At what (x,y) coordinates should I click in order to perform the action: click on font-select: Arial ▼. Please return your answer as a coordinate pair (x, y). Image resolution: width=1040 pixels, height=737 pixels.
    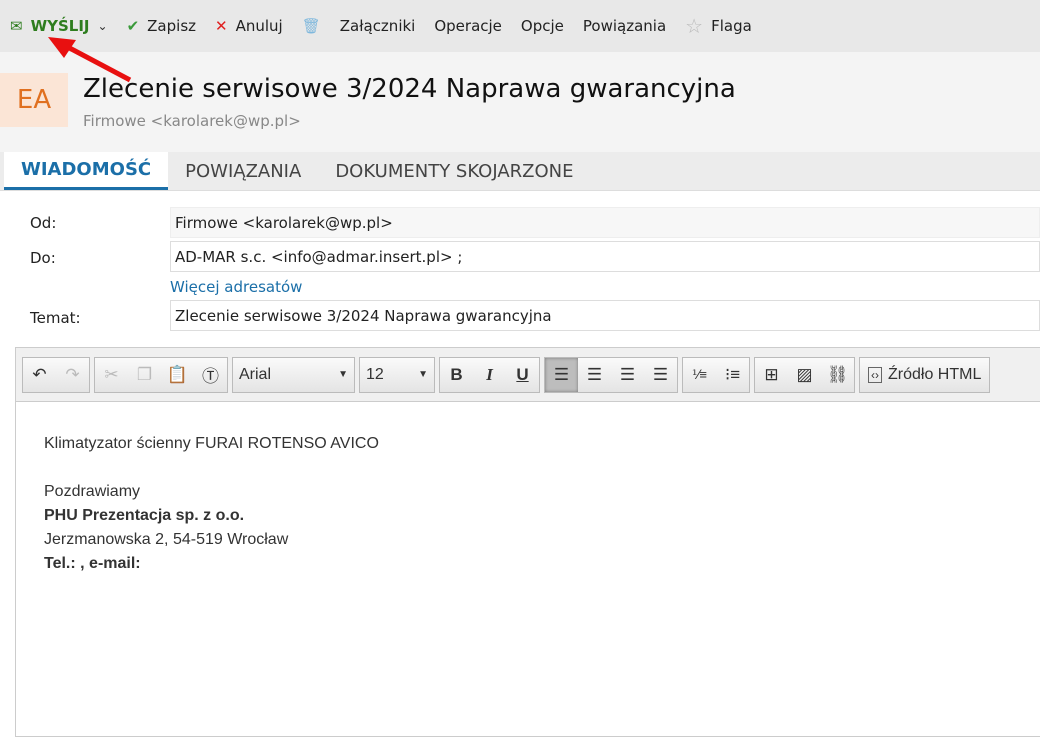
    Looking at the image, I should click on (293, 374).